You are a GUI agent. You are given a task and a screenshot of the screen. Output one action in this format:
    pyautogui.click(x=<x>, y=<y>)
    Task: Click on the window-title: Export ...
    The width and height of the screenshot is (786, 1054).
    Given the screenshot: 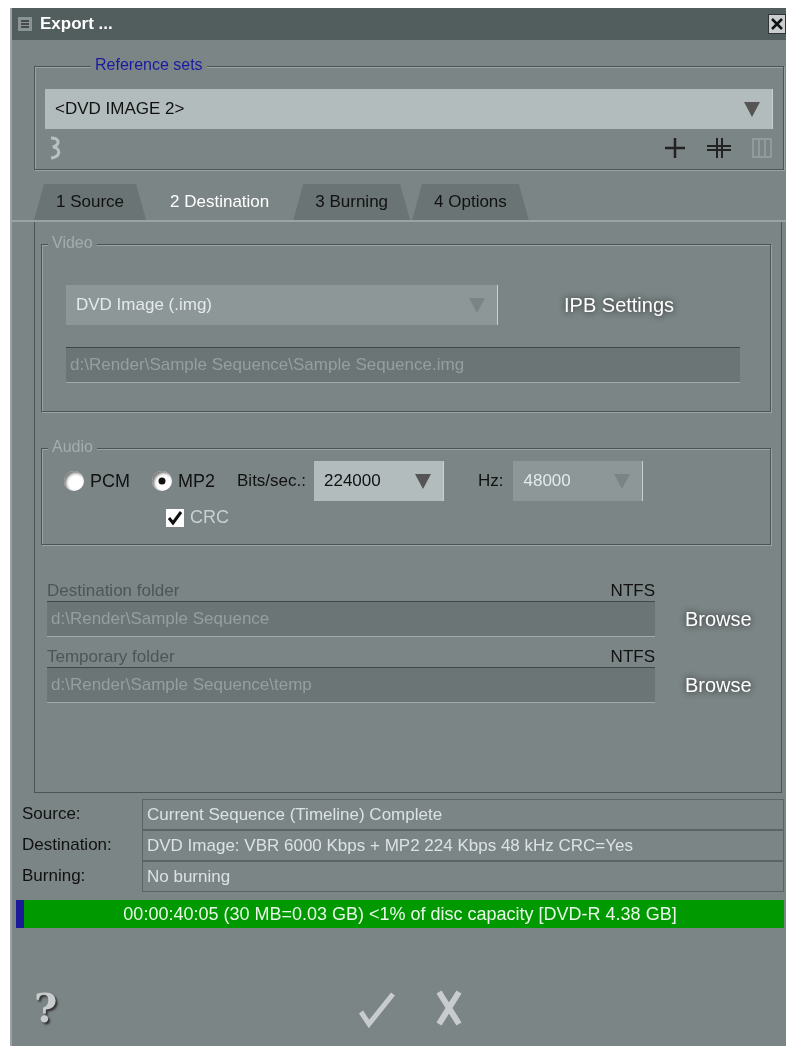 What is the action you would take?
    pyautogui.click(x=77, y=24)
    